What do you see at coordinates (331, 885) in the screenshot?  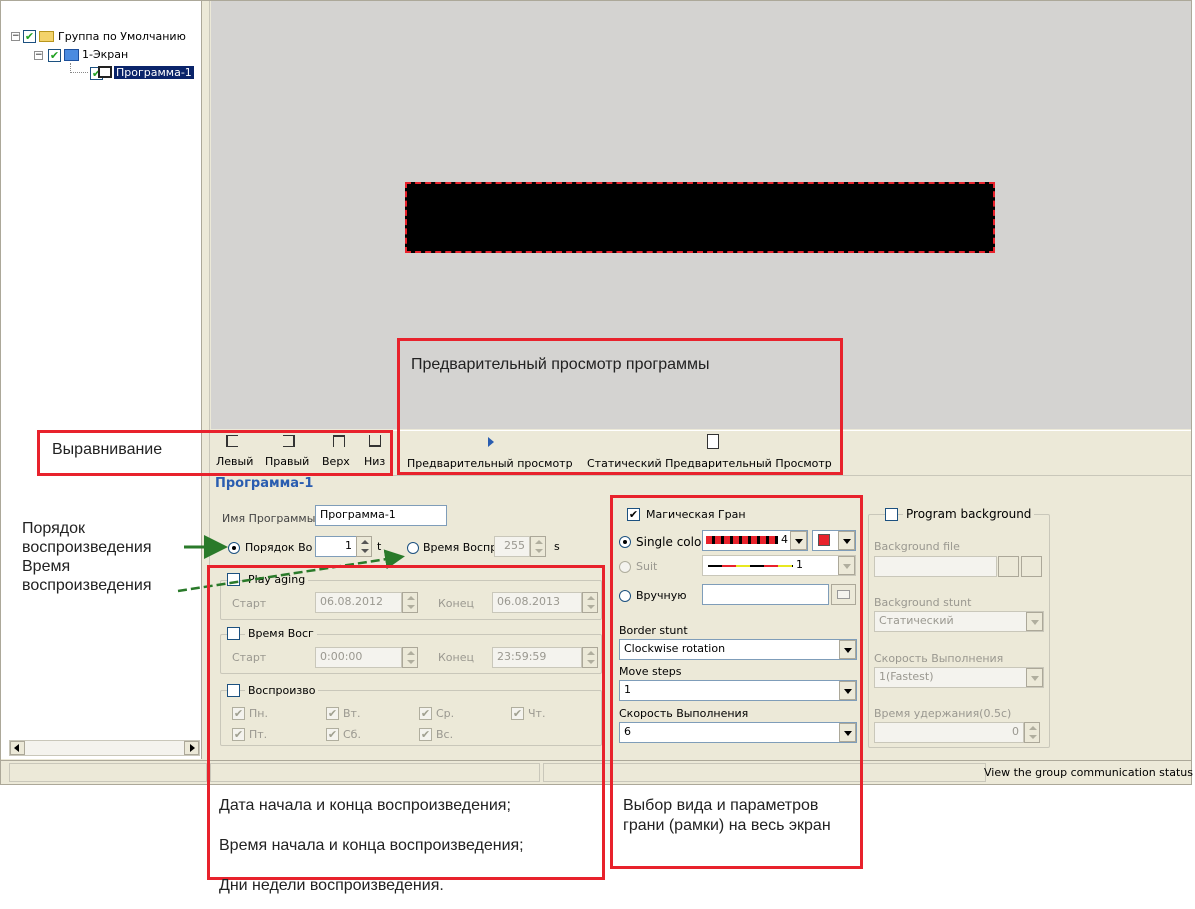 I see `schedule-weekdays-text: Дни недели воспроизведения.` at bounding box center [331, 885].